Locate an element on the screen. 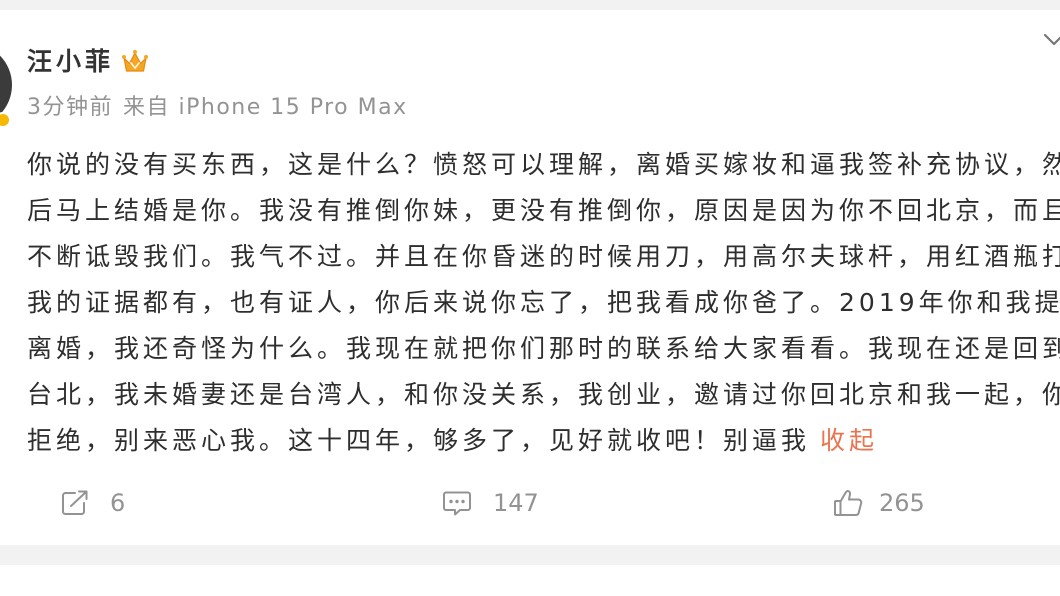  comment-button: 147 is located at coordinates (490, 503).